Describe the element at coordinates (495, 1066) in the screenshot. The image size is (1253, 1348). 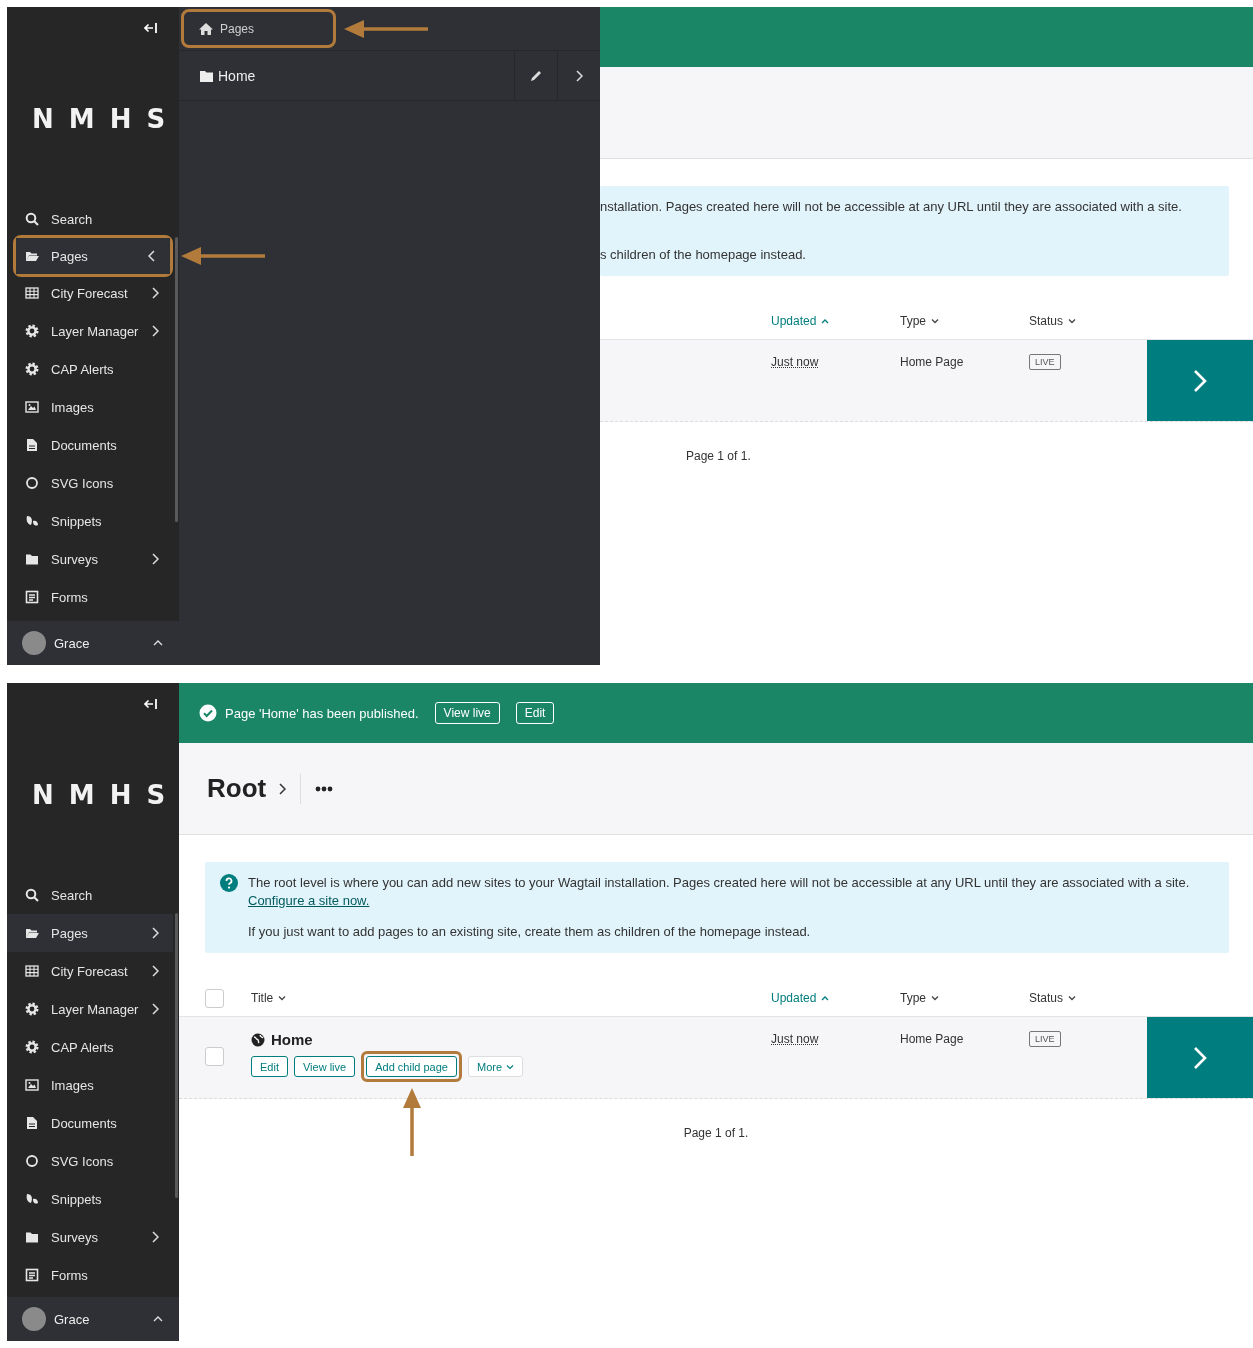
I see `more-dropdown-button: More` at that location.